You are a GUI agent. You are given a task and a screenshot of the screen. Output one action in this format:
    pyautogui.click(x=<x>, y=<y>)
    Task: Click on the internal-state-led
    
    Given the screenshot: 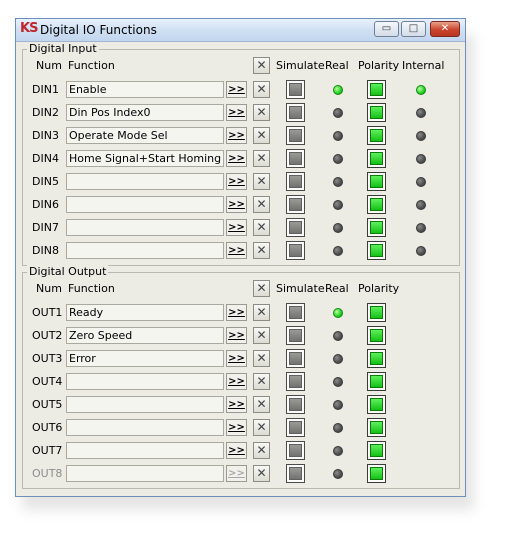 What is the action you would take?
    pyautogui.click(x=421, y=90)
    